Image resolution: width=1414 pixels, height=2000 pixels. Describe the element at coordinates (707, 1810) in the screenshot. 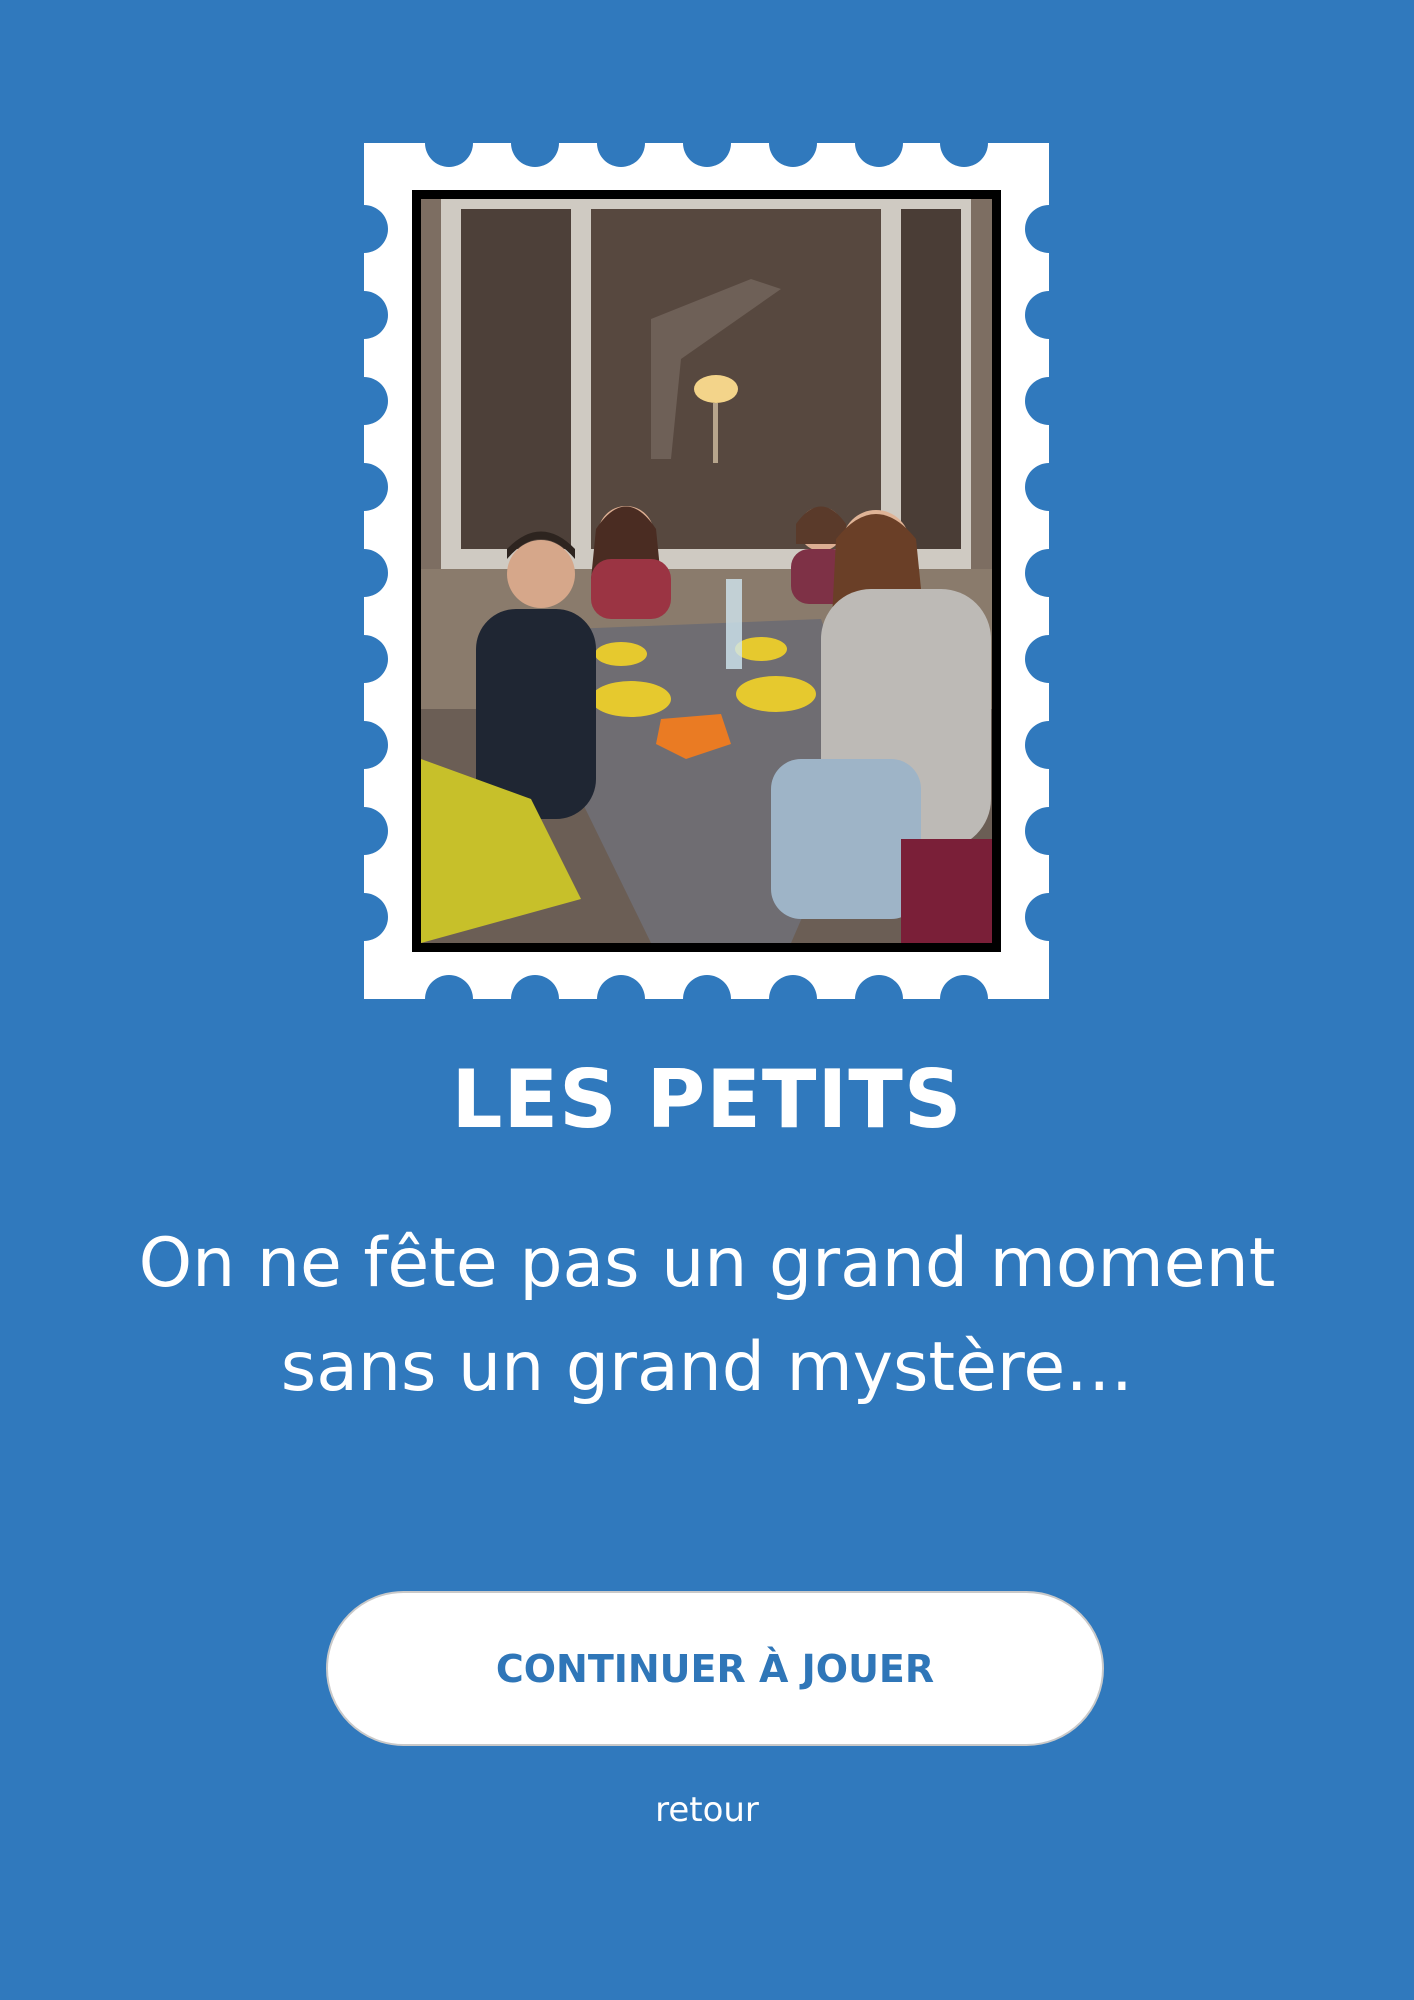

I see `back-link: retour` at that location.